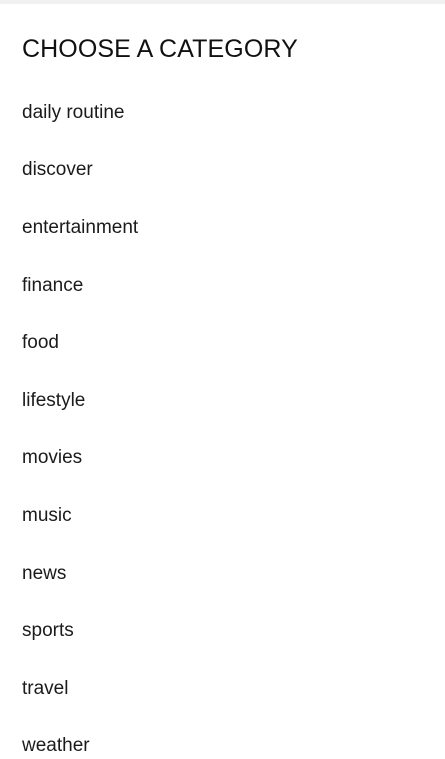  I want to click on page-title: CHOOSE A CATEGORY, so click(160, 49).